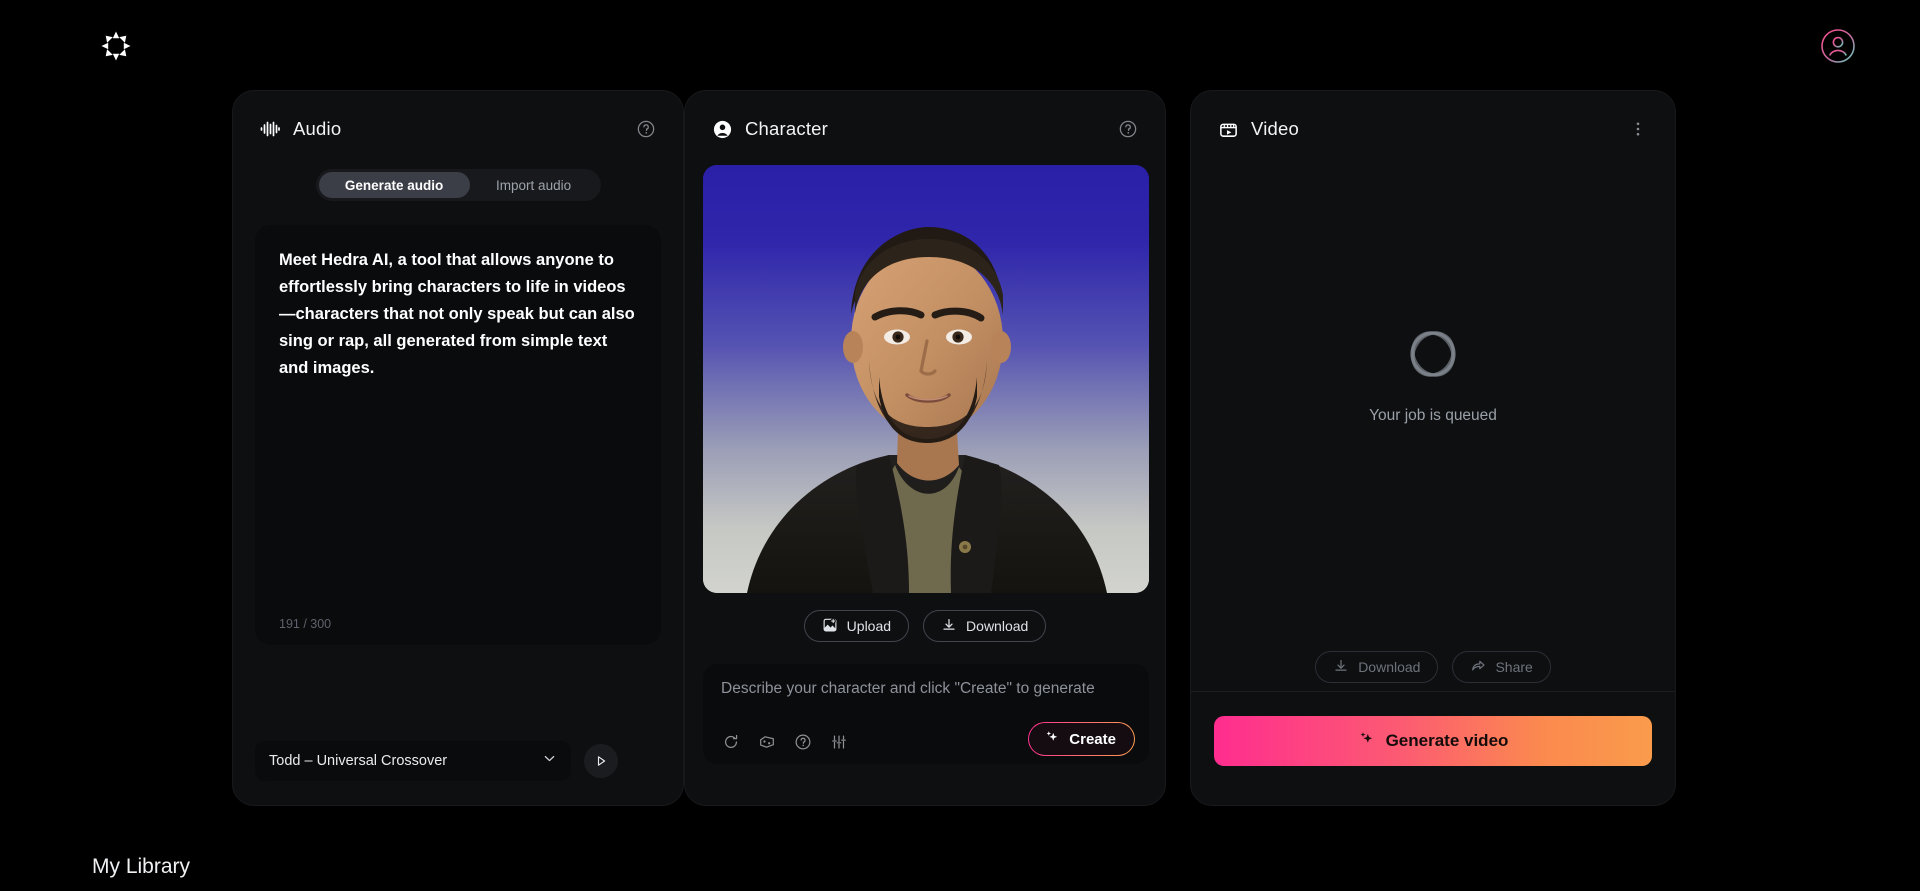 This screenshot has width=1920, height=891. What do you see at coordinates (1447, 740) in the screenshot?
I see `generate-video-label: Generate video` at bounding box center [1447, 740].